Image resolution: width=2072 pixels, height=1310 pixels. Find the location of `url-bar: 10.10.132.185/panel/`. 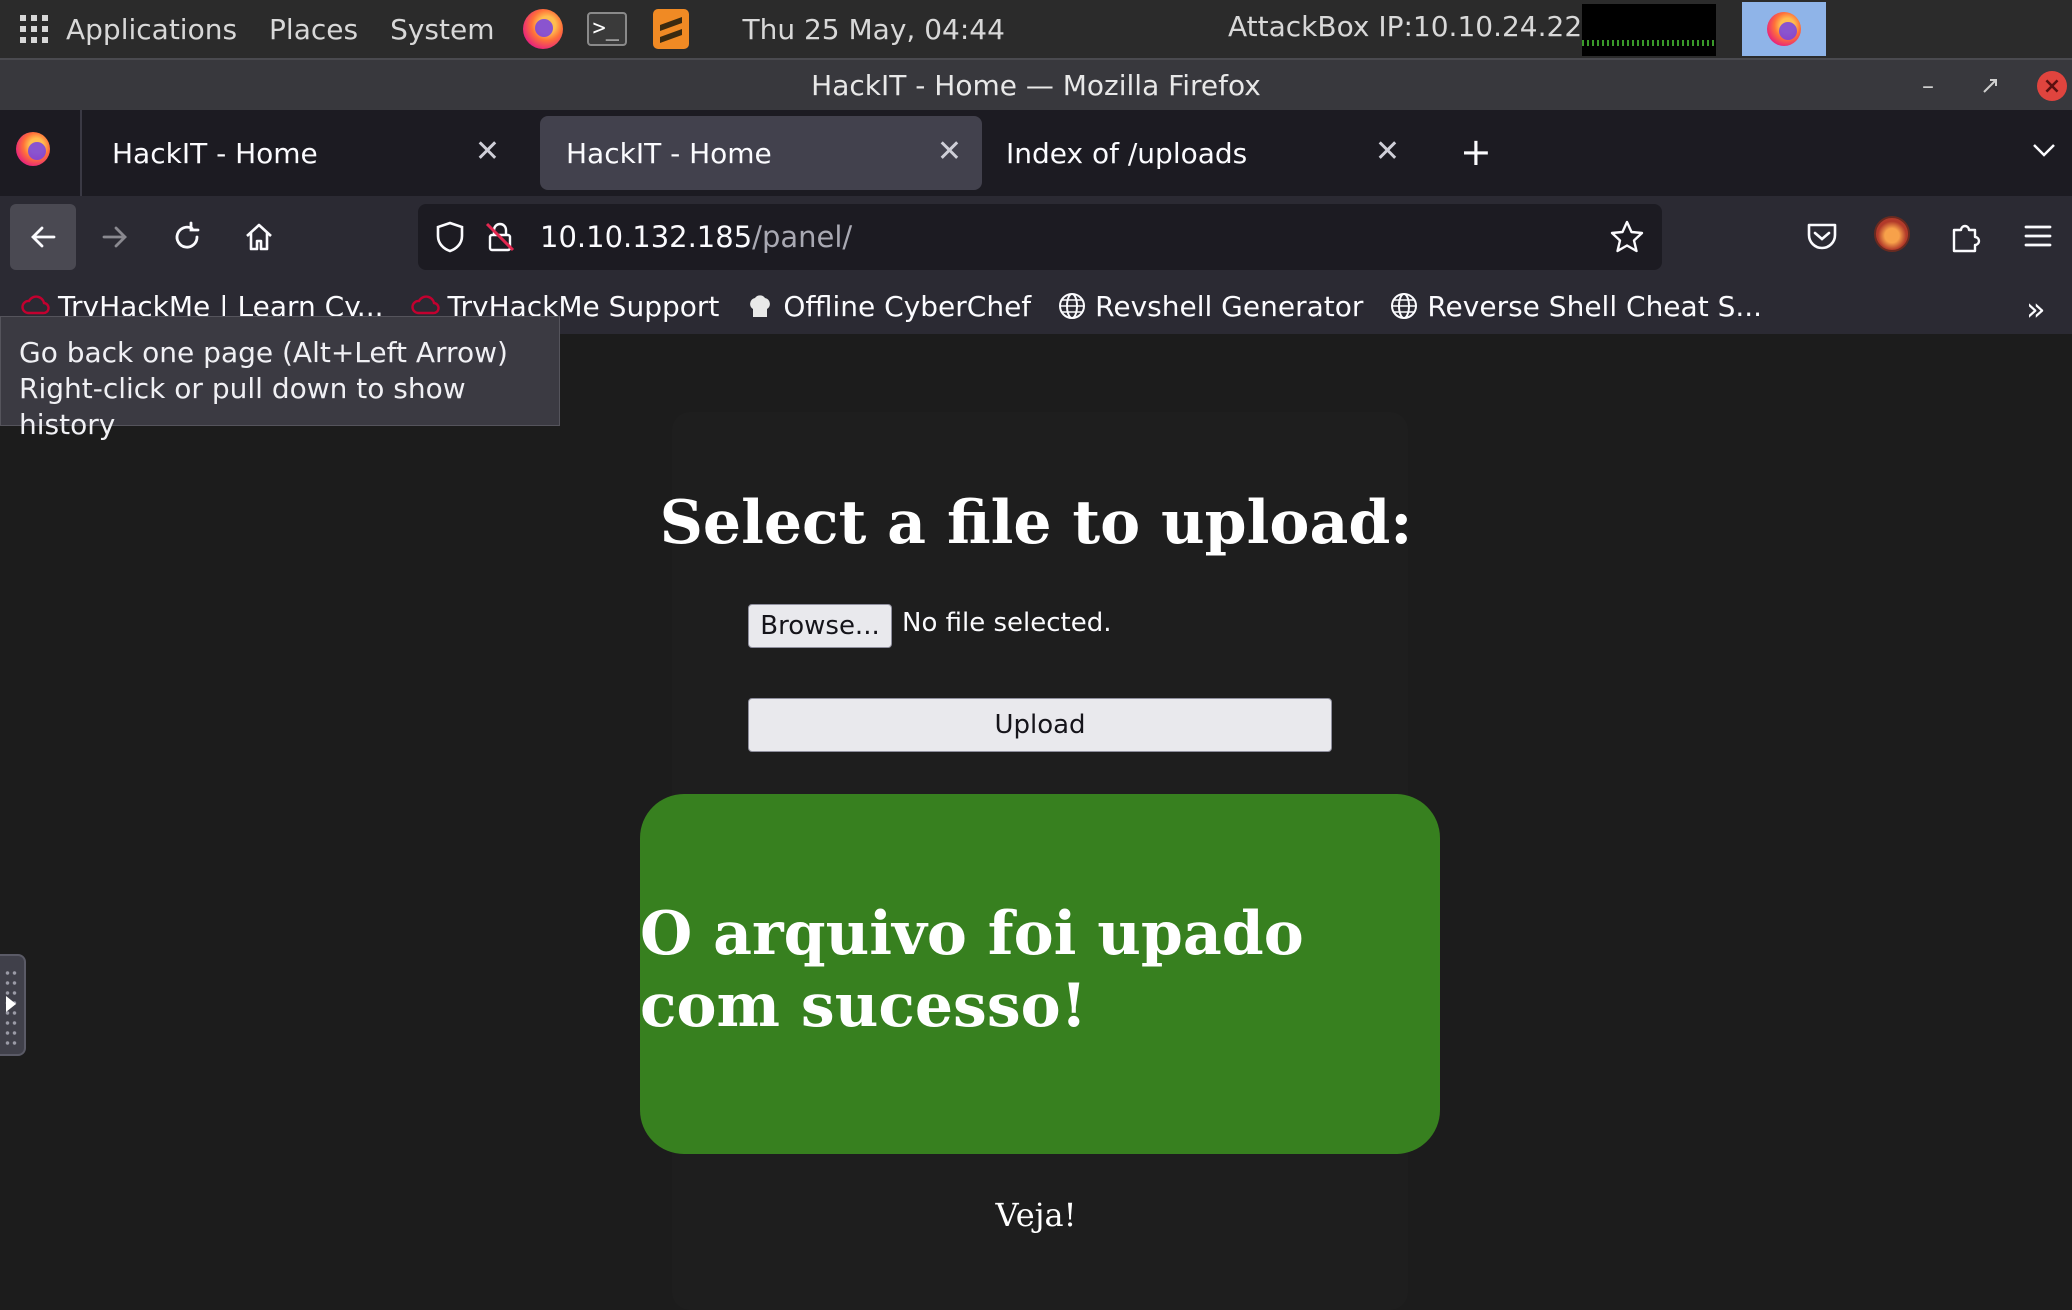

url-bar: 10.10.132.185/panel/ is located at coordinates (1040, 237).